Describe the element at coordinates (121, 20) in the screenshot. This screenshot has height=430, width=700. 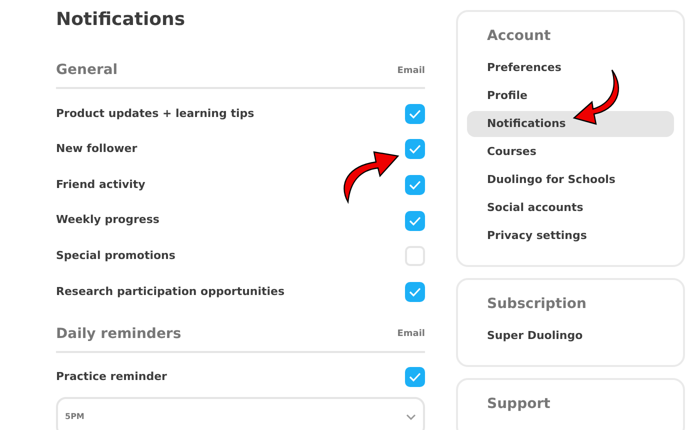
I see `page-title: Notifications` at that location.